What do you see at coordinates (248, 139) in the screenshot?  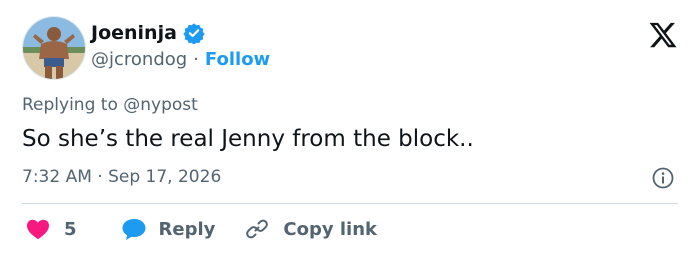 I see `tweet-text: So she’s the real Jenny from the block..` at bounding box center [248, 139].